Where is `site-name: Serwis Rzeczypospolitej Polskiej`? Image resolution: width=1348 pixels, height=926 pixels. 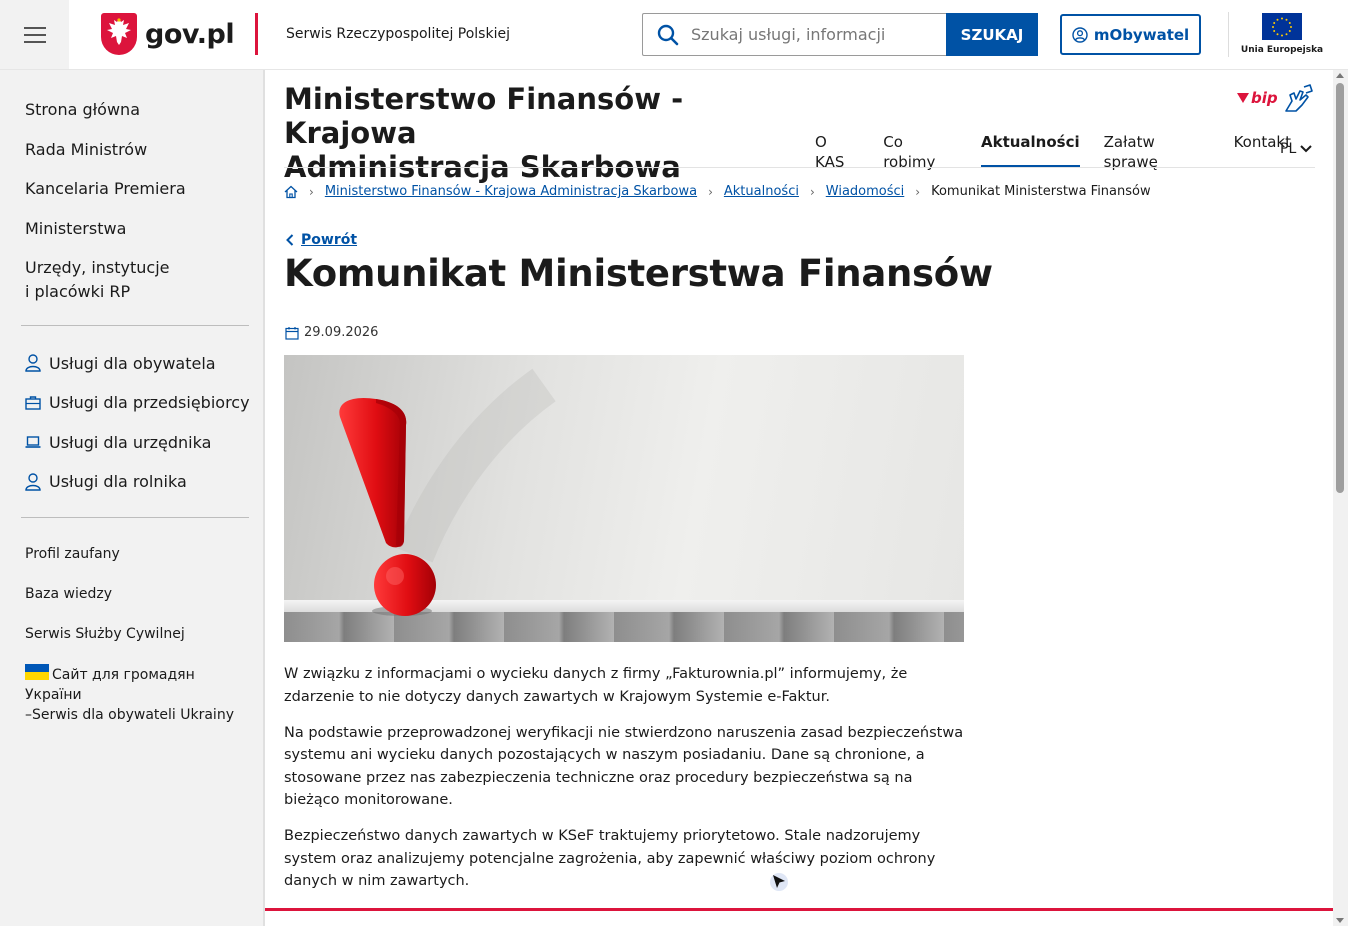
site-name: Serwis Rzeczypospolitej Polskiej is located at coordinates (398, 34).